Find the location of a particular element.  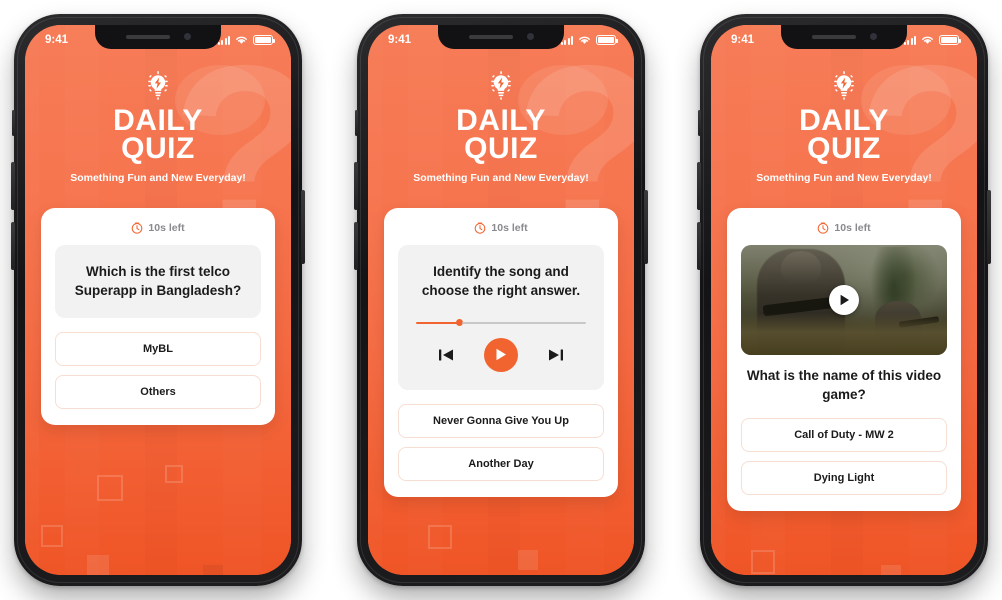

audio-controls is located at coordinates (501, 354).